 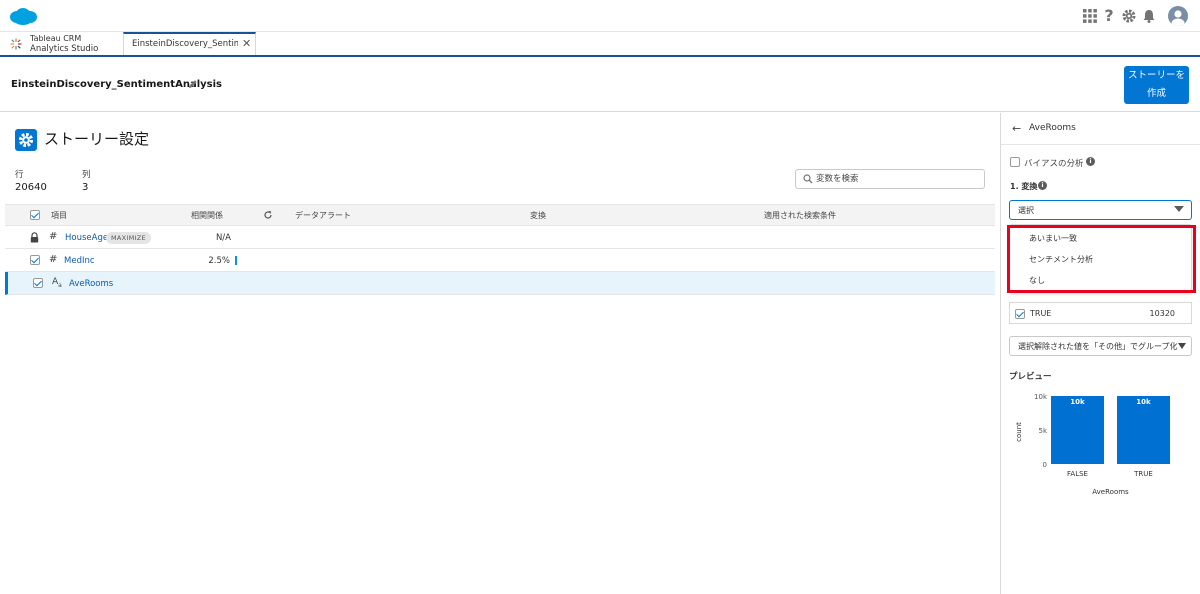 What do you see at coordinates (500, 215) in the screenshot?
I see `table-header-row: 項目 相関関係 データアラート 変換 適用された検索条件` at bounding box center [500, 215].